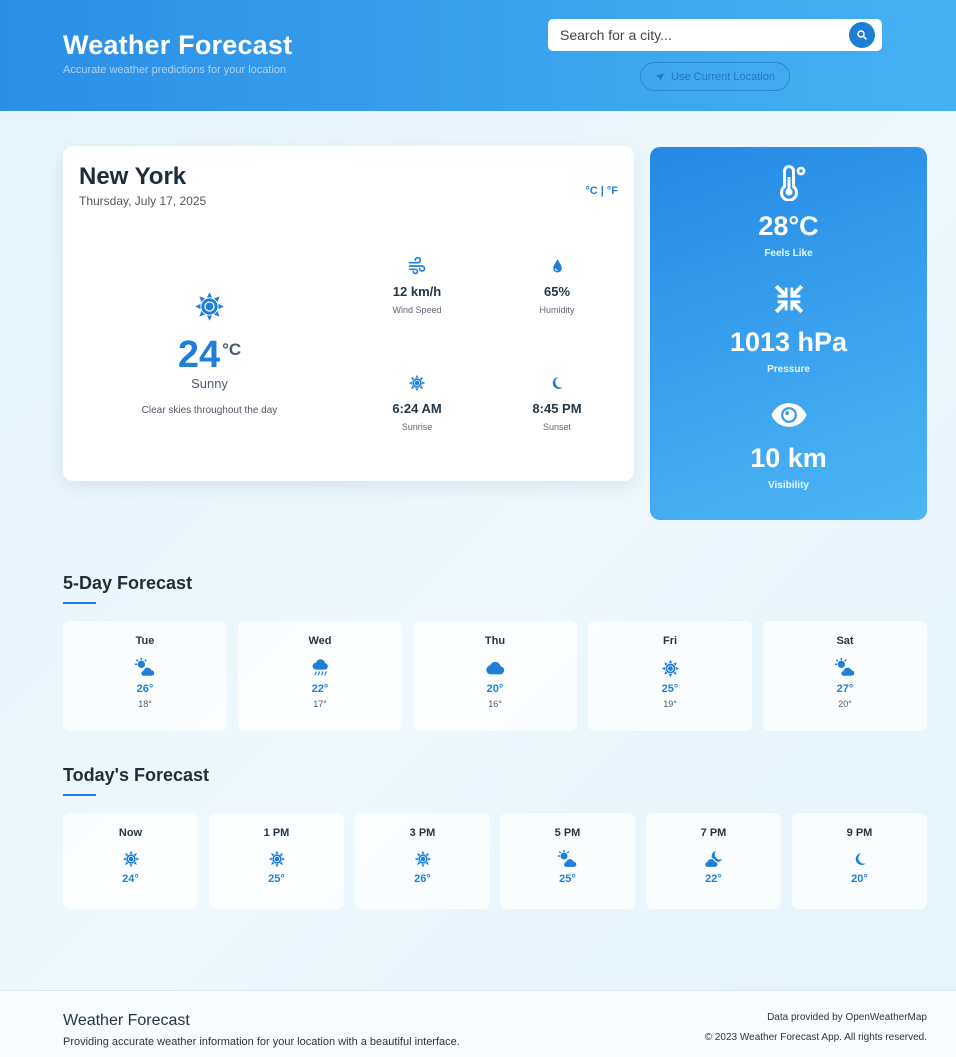  I want to click on use-current-location-button: Use Current Location, so click(715, 76).